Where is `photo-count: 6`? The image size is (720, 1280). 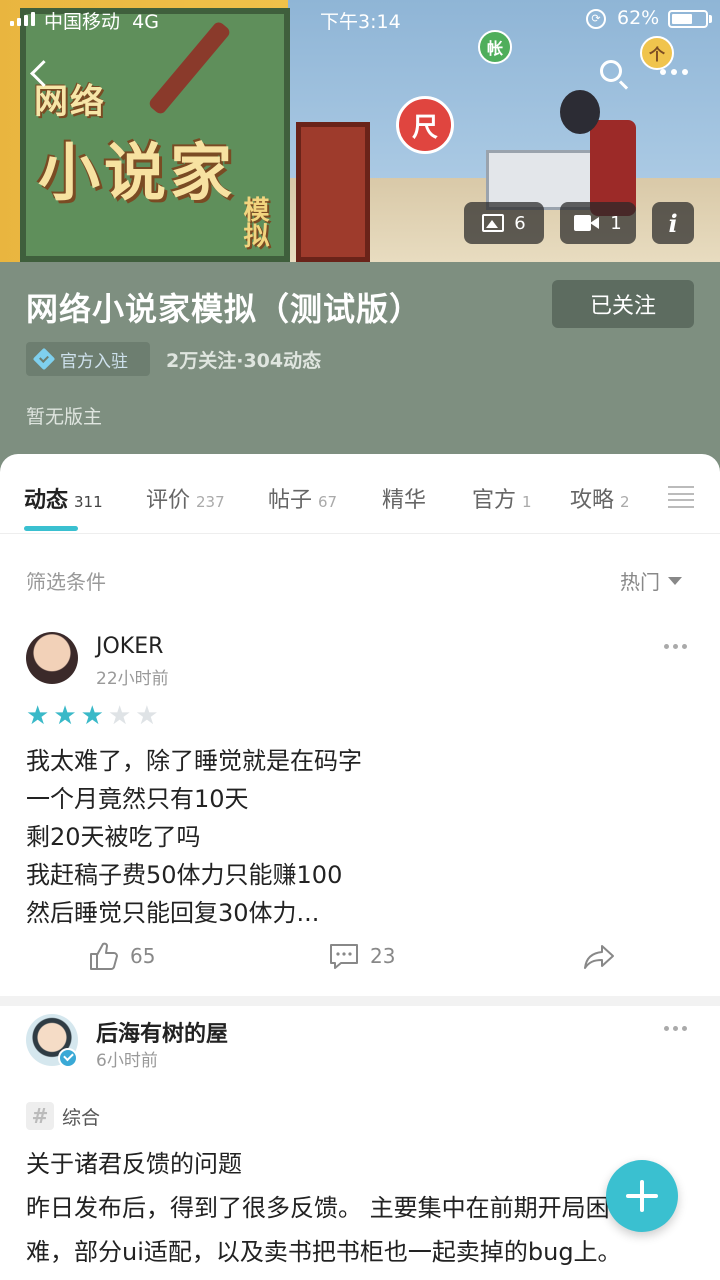 photo-count: 6 is located at coordinates (520, 223).